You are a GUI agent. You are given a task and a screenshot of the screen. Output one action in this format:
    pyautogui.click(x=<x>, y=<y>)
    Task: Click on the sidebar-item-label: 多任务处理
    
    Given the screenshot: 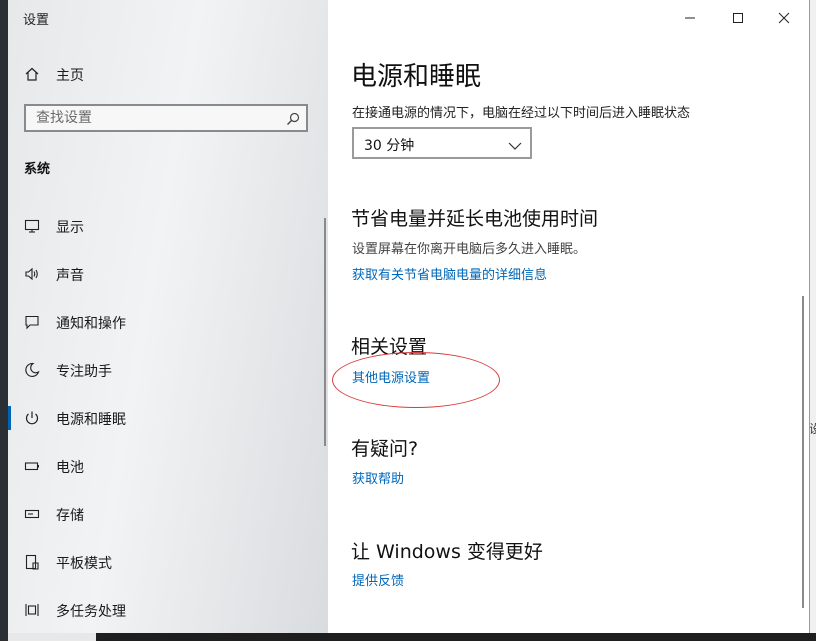 What is the action you would take?
    pyautogui.click(x=91, y=612)
    